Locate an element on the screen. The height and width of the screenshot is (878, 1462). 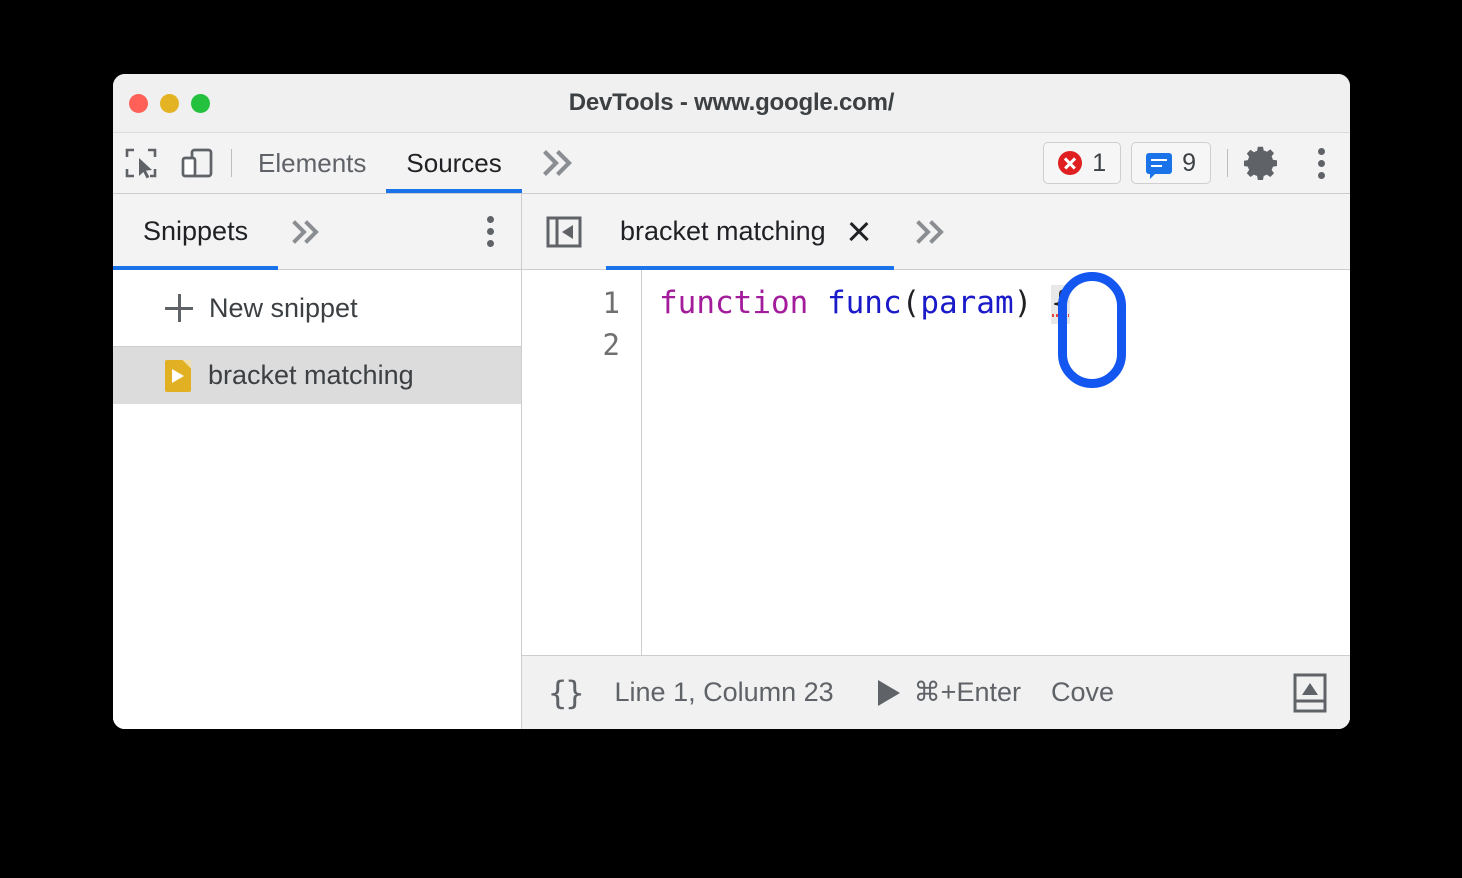
sidebar-empty-area is located at coordinates (317, 566).